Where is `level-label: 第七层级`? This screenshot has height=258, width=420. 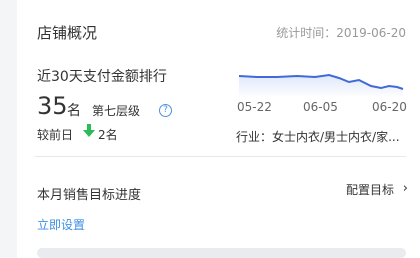 level-label: 第七层级 is located at coordinates (116, 111).